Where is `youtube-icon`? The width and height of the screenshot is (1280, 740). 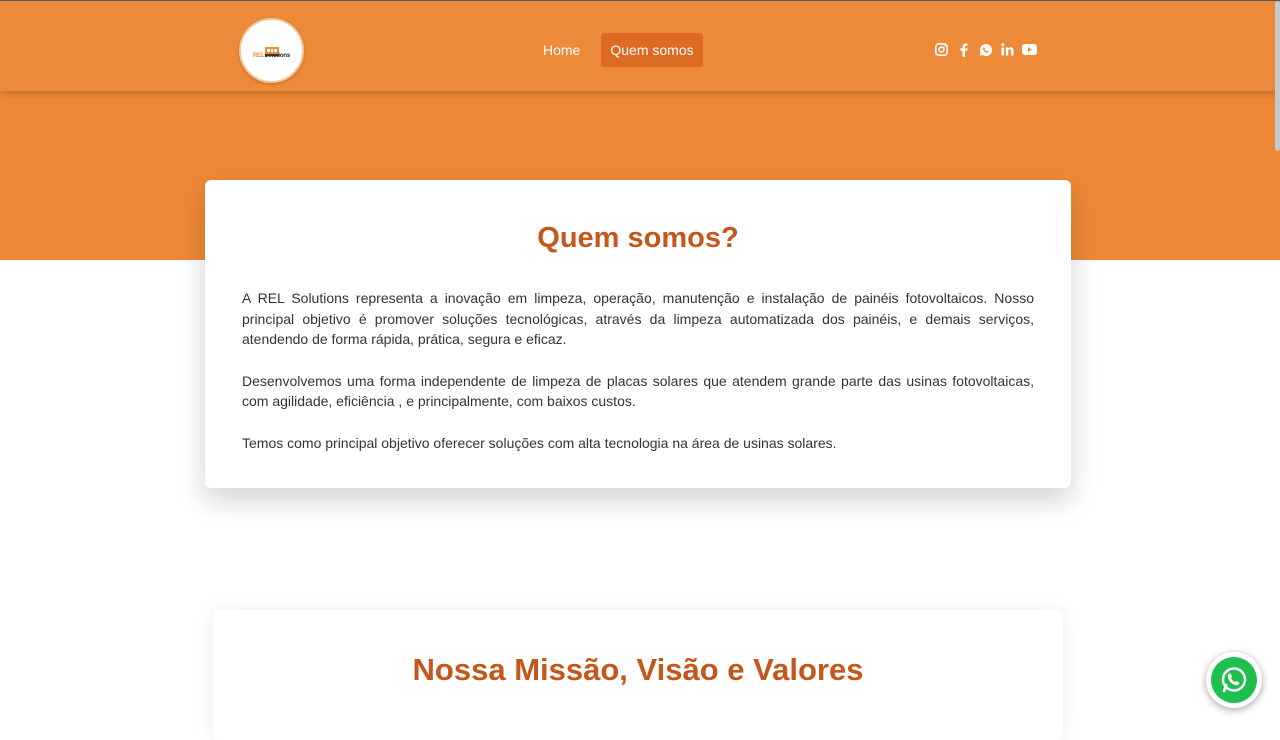 youtube-icon is located at coordinates (1029, 49).